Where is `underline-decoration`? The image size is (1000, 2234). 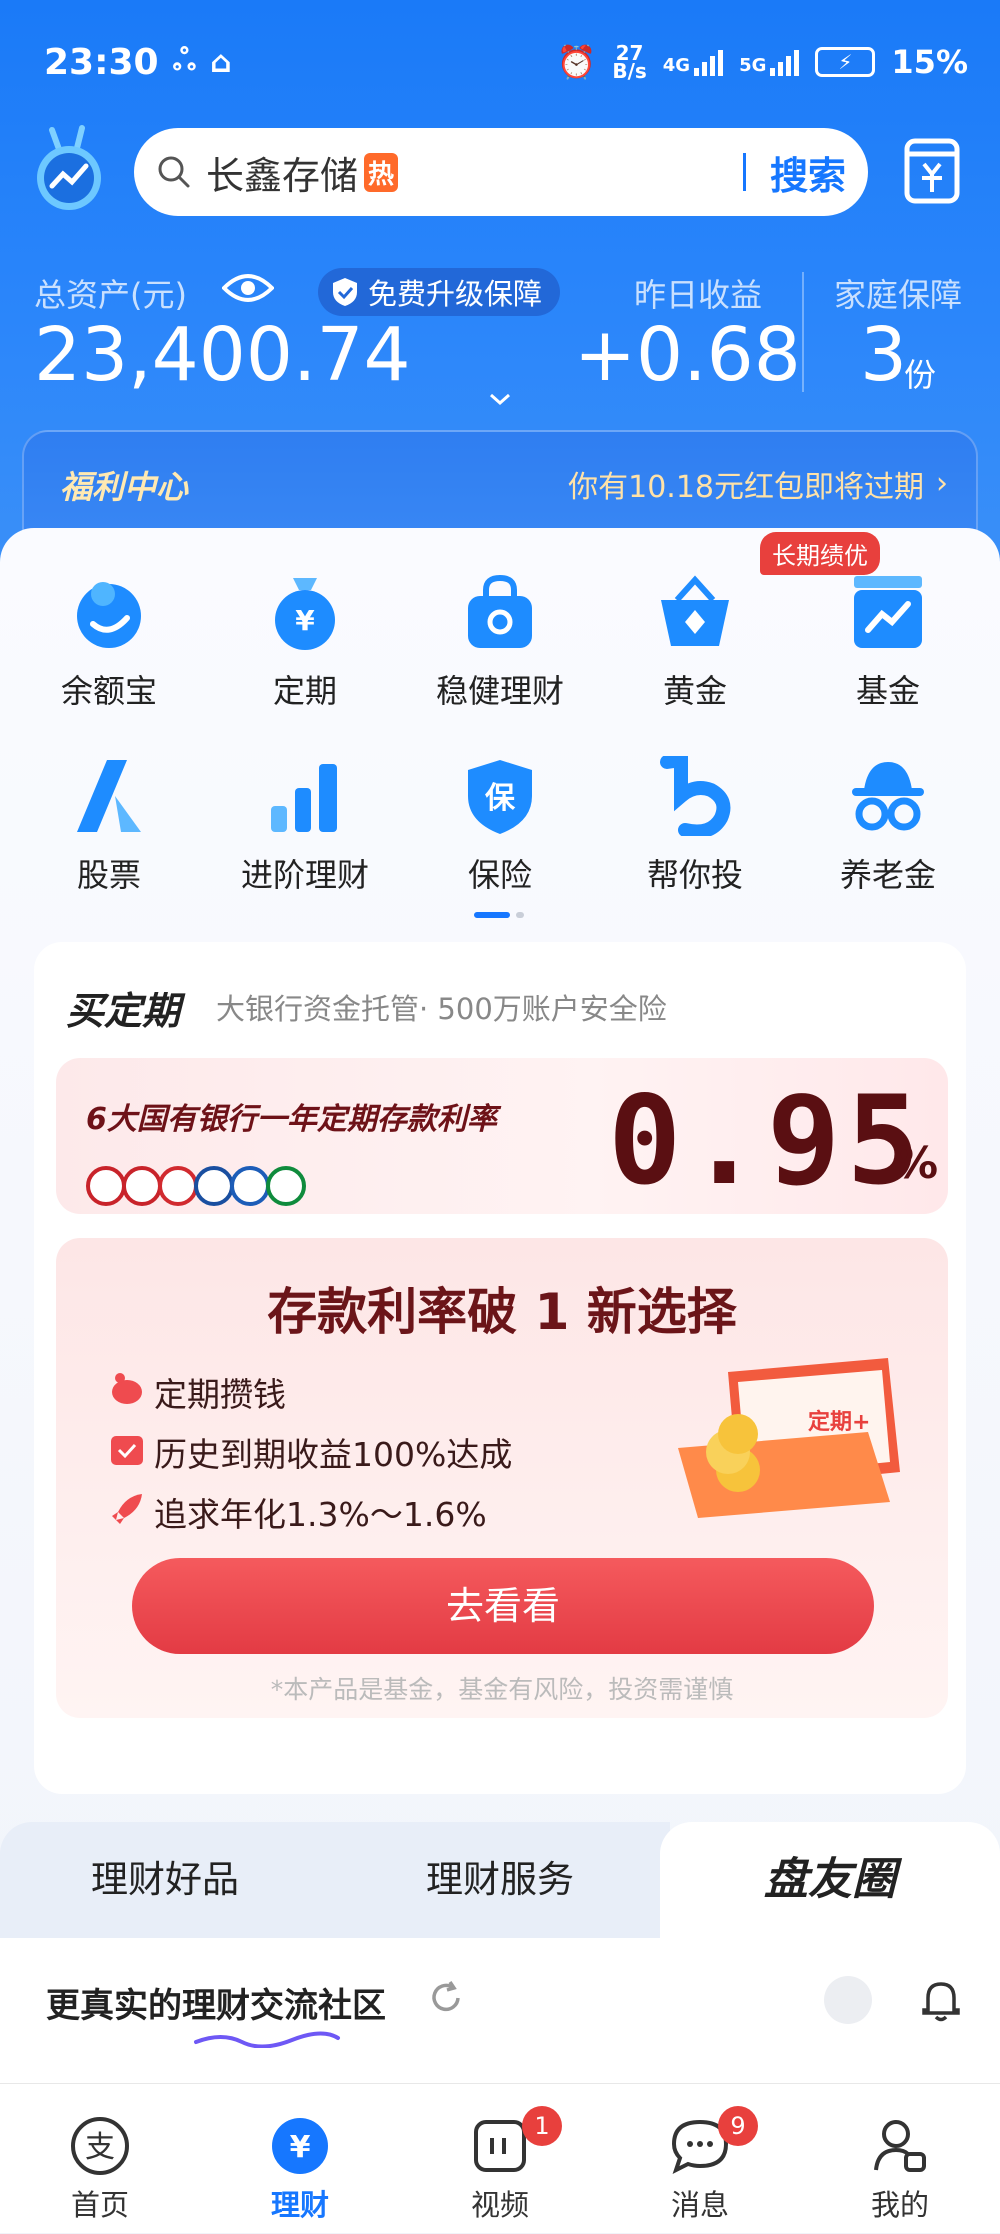
underline-decoration is located at coordinates (267, 2039).